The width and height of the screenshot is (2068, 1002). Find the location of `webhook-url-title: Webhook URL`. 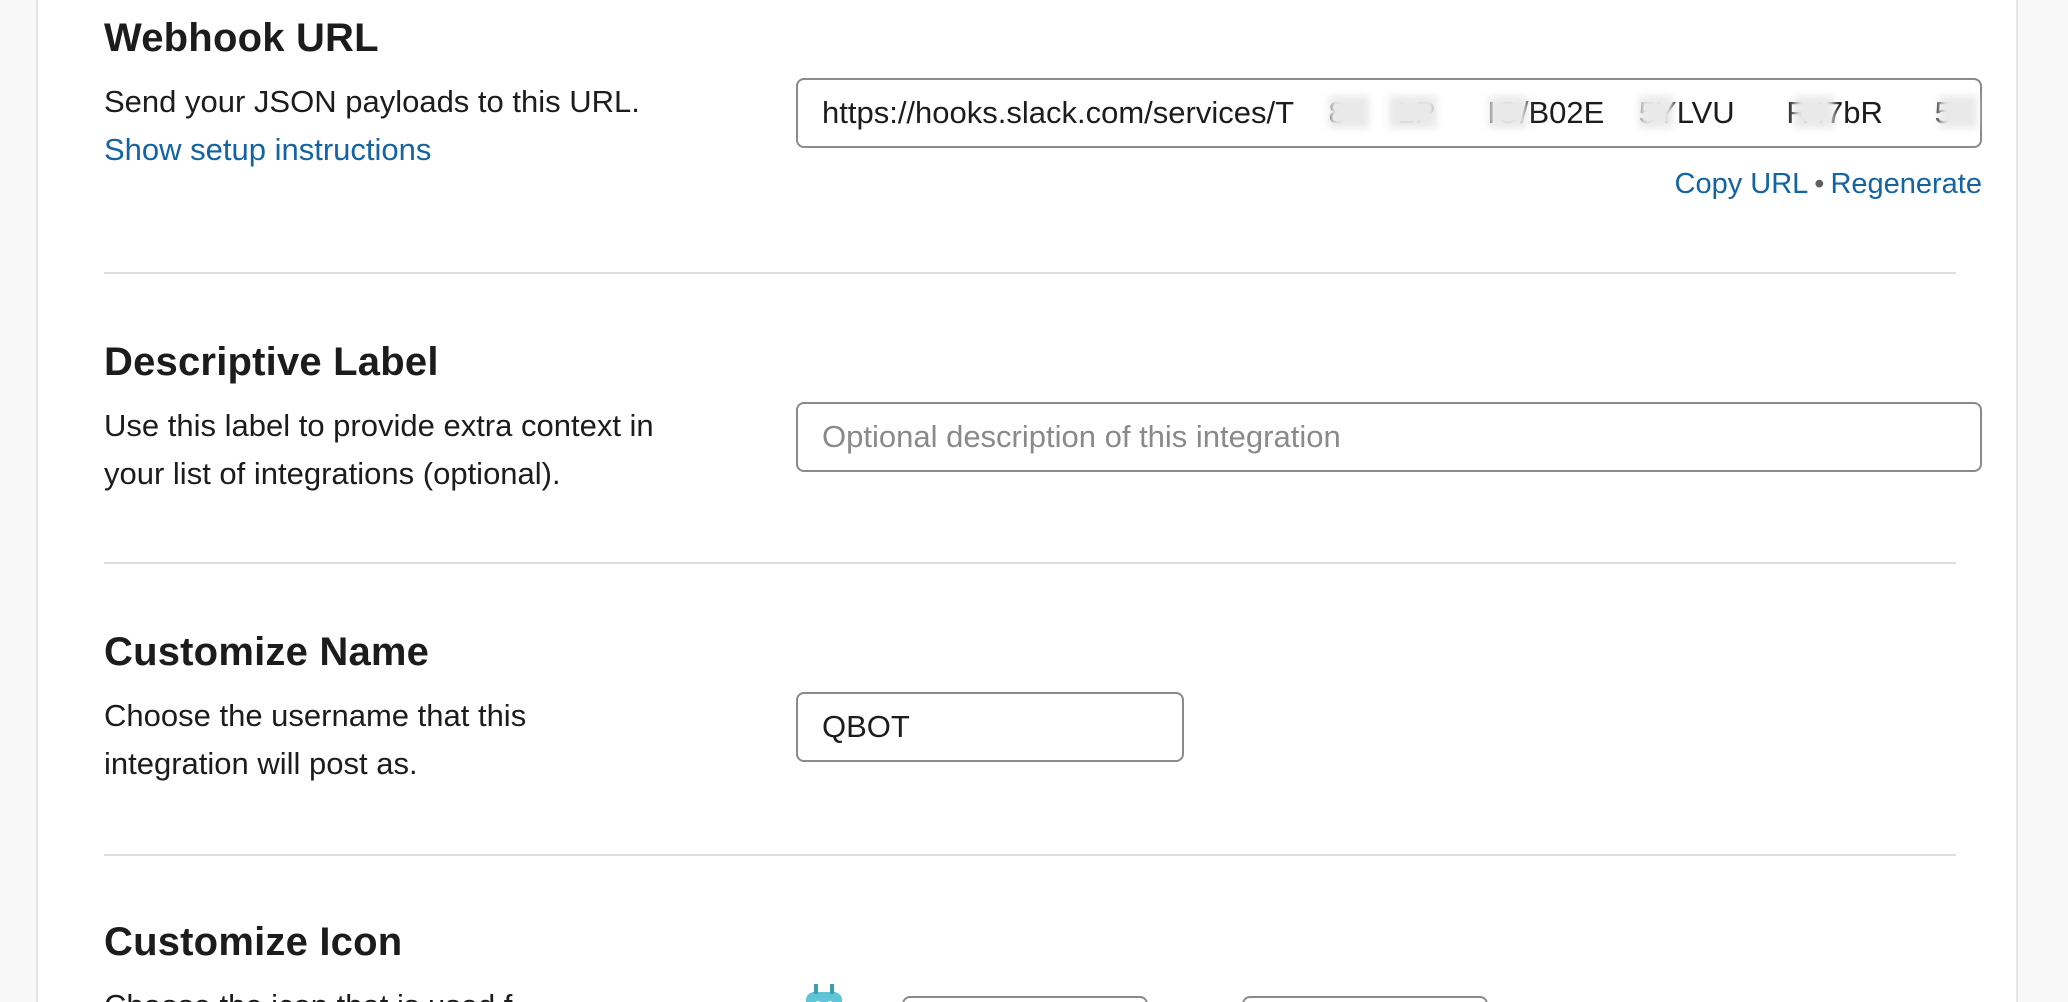

webhook-url-title: Webhook URL is located at coordinates (241, 38).